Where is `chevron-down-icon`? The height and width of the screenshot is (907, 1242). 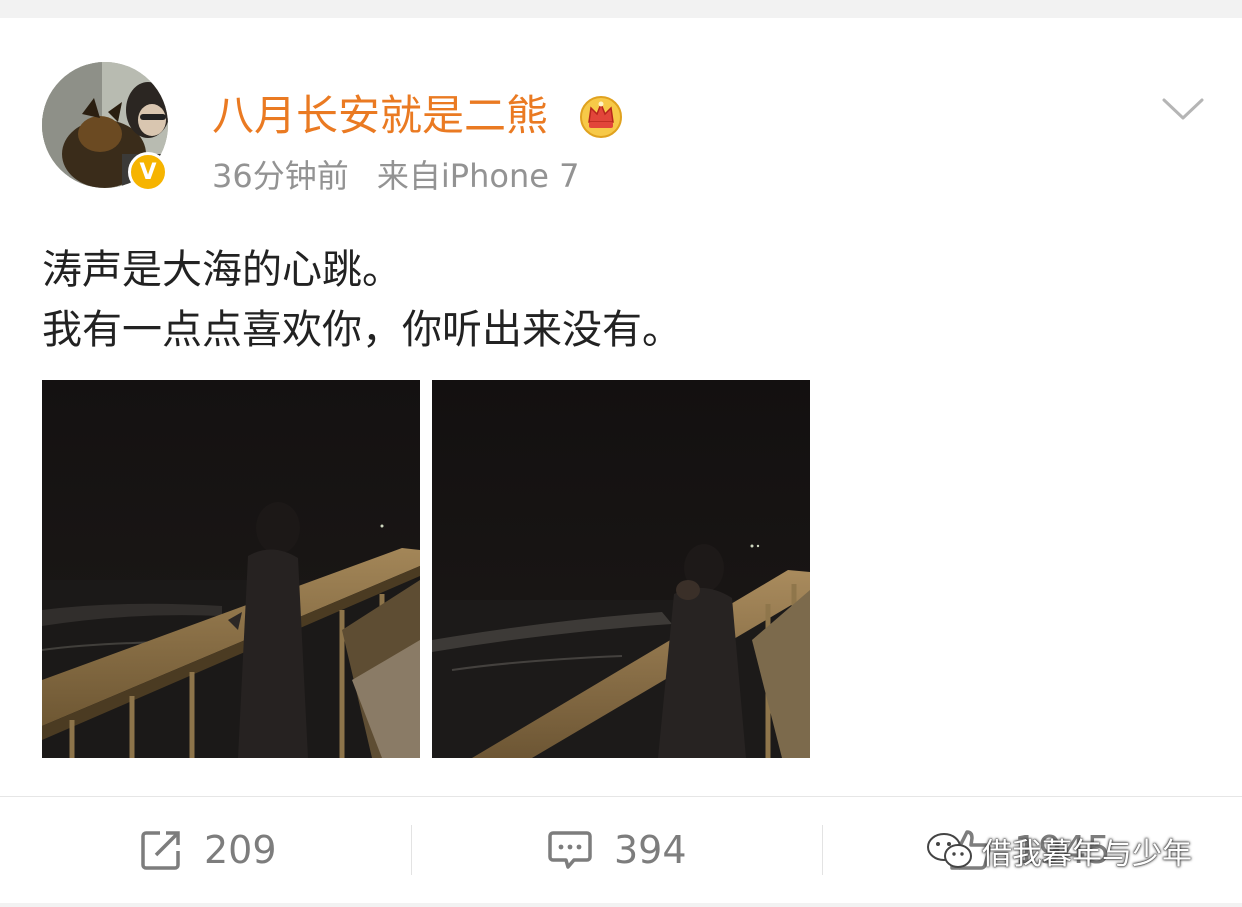
chevron-down-icon is located at coordinates (1183, 109).